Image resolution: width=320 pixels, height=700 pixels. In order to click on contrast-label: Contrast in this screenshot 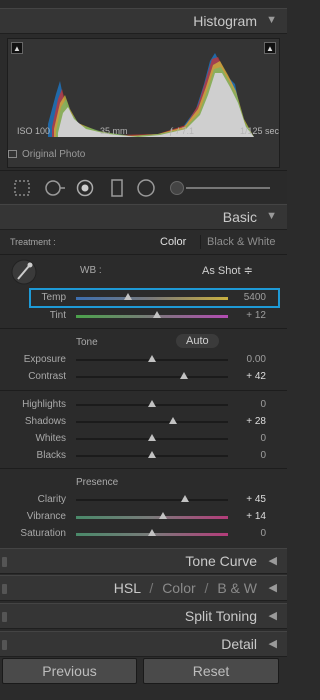, I will do `click(47, 376)`.